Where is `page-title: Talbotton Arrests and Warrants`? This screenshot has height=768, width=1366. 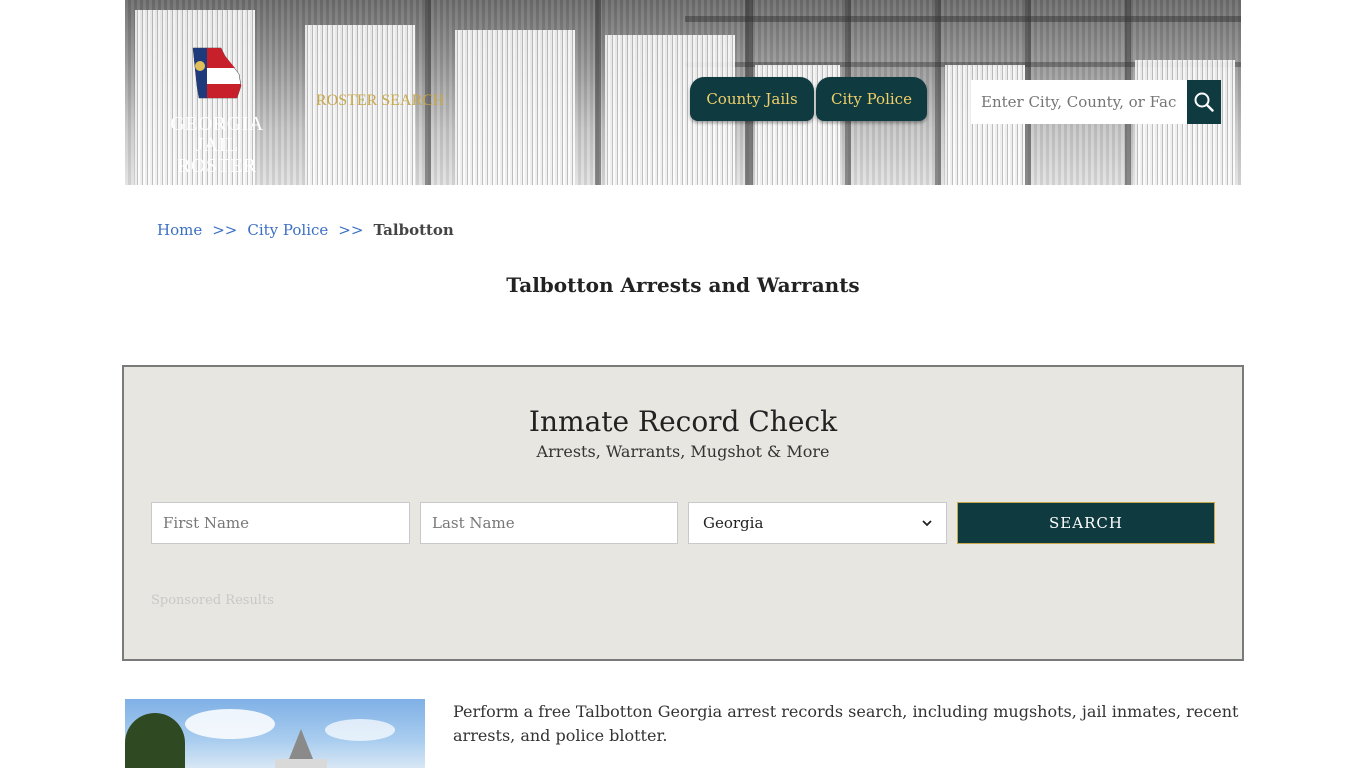
page-title: Talbotton Arrests and Warrants is located at coordinates (683, 285).